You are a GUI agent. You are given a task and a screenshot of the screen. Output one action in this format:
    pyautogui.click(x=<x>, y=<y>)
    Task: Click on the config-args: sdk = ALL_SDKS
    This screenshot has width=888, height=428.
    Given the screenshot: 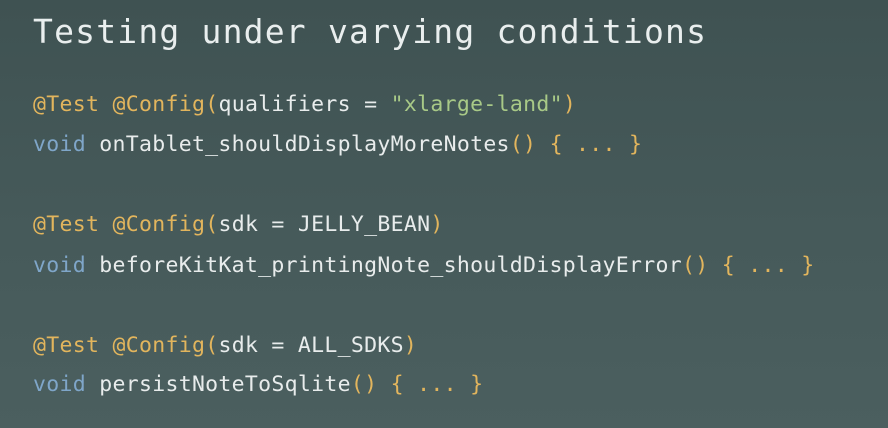 What is the action you would take?
    pyautogui.click(x=311, y=345)
    